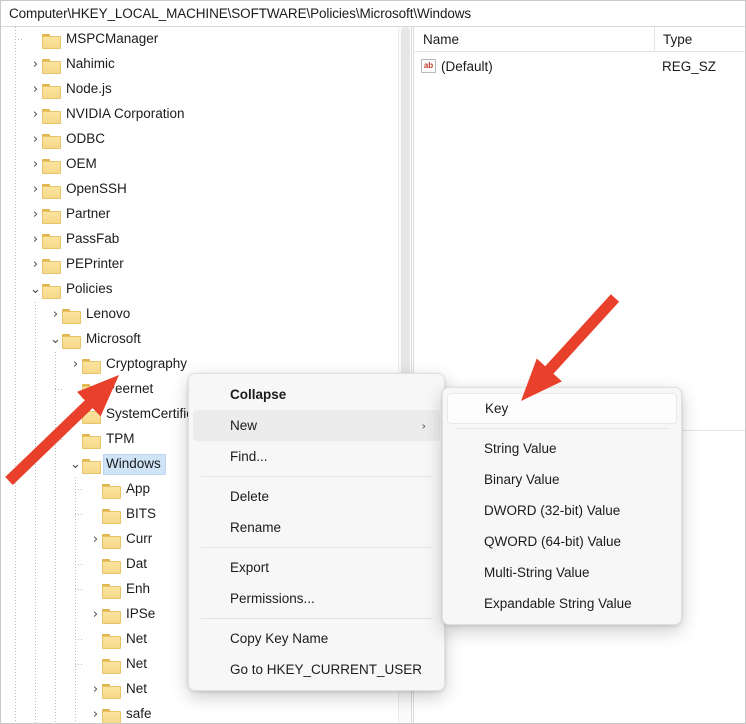 Image resolution: width=746 pixels, height=724 pixels. Describe the element at coordinates (562, 408) in the screenshot. I see `submenu-item-key: Key` at that location.